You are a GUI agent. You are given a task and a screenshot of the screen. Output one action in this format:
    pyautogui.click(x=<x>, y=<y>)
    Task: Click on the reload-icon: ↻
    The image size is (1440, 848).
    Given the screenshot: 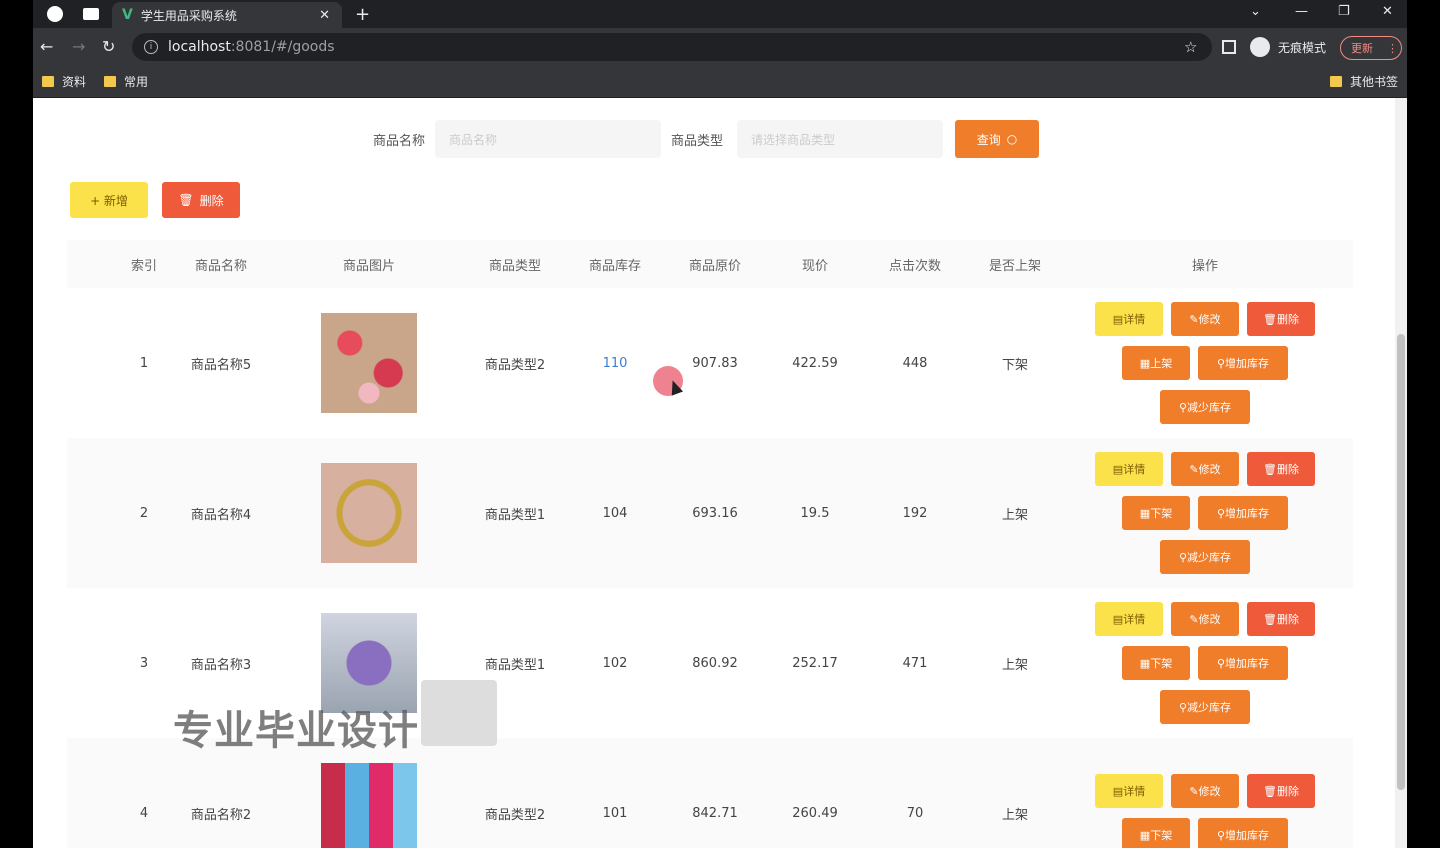 What is the action you would take?
    pyautogui.click(x=108, y=46)
    